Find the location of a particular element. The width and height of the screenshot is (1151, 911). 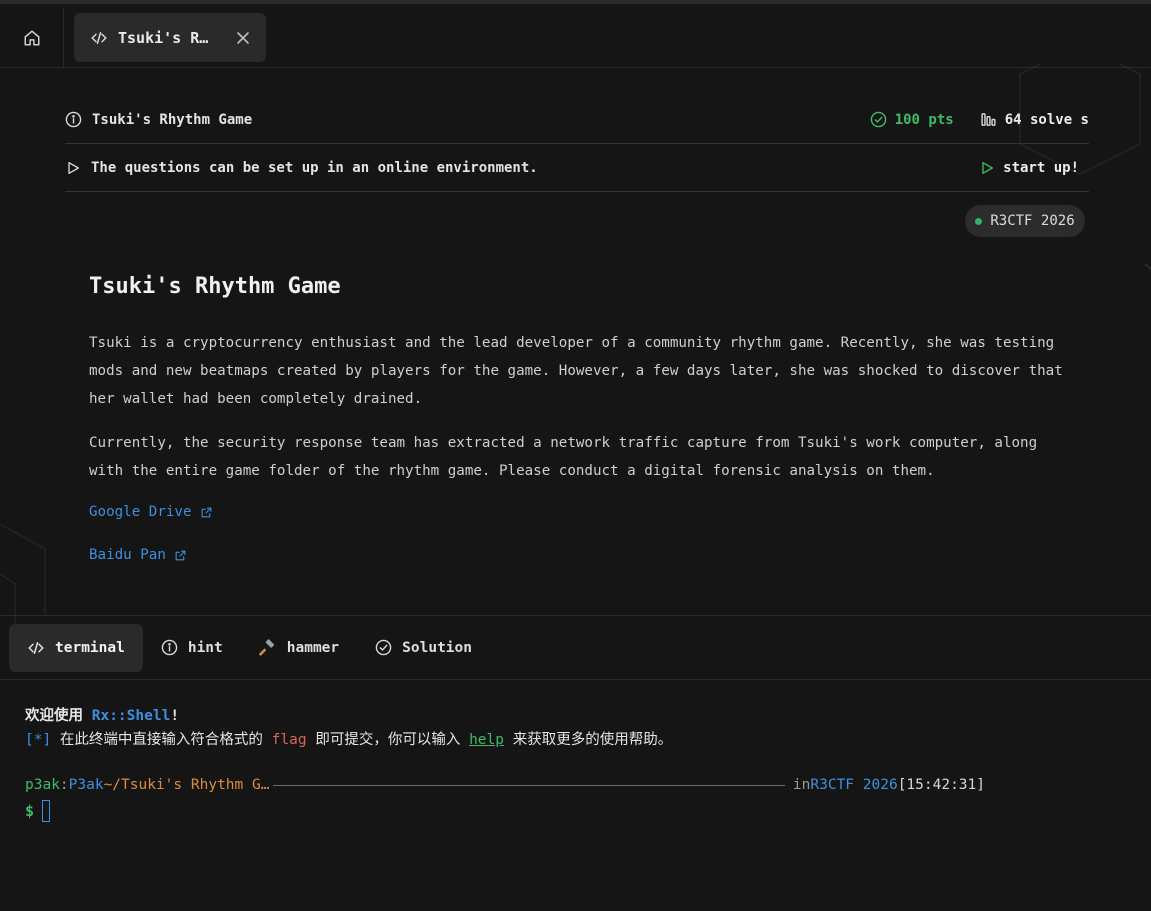

tab-close-button is located at coordinates (243, 38).